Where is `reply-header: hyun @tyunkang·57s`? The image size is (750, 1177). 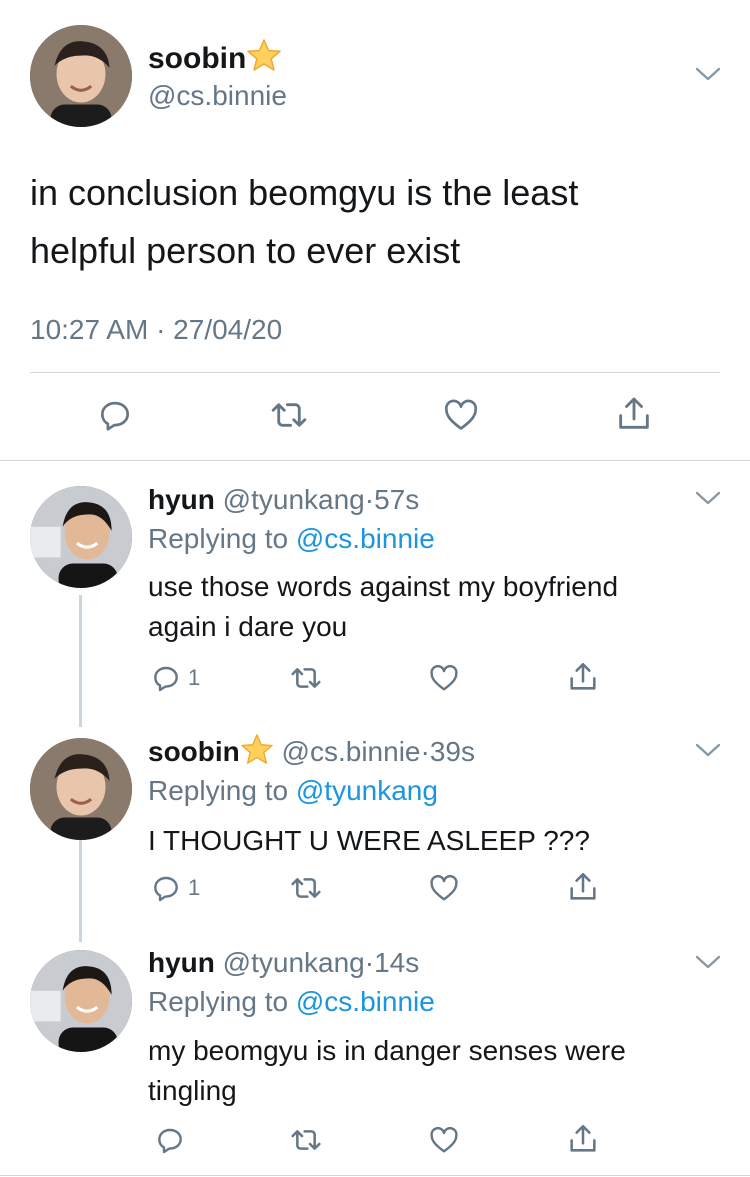
reply-header: hyun @tyunkang·57s is located at coordinates (283, 500).